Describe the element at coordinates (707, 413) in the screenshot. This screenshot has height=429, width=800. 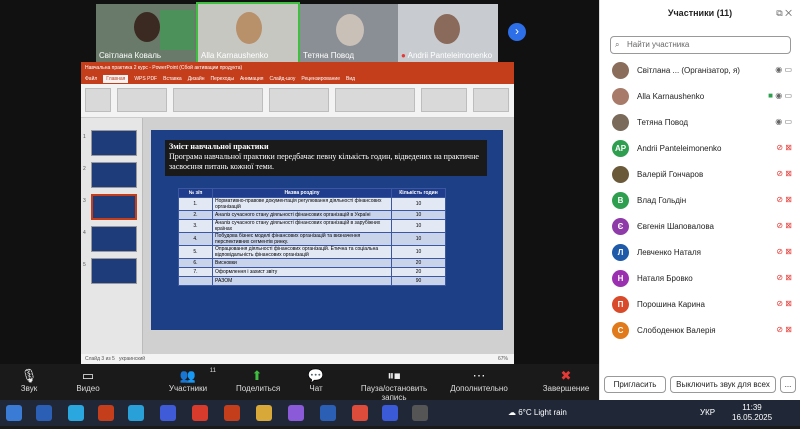
I see `language-indicator: УКР` at that location.